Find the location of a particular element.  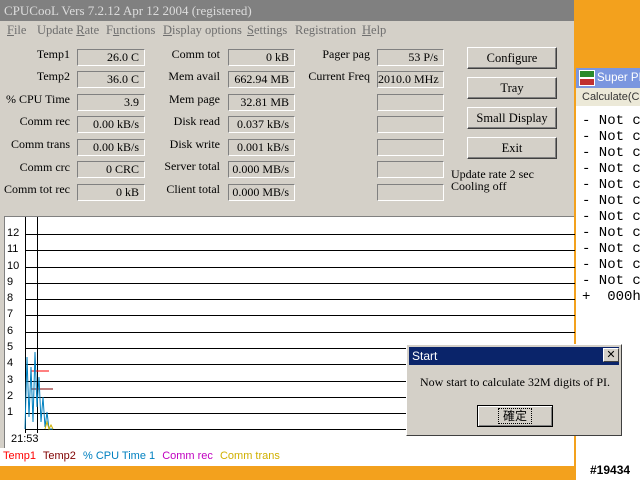

cpu-time-trace is located at coordinates (38, 390).